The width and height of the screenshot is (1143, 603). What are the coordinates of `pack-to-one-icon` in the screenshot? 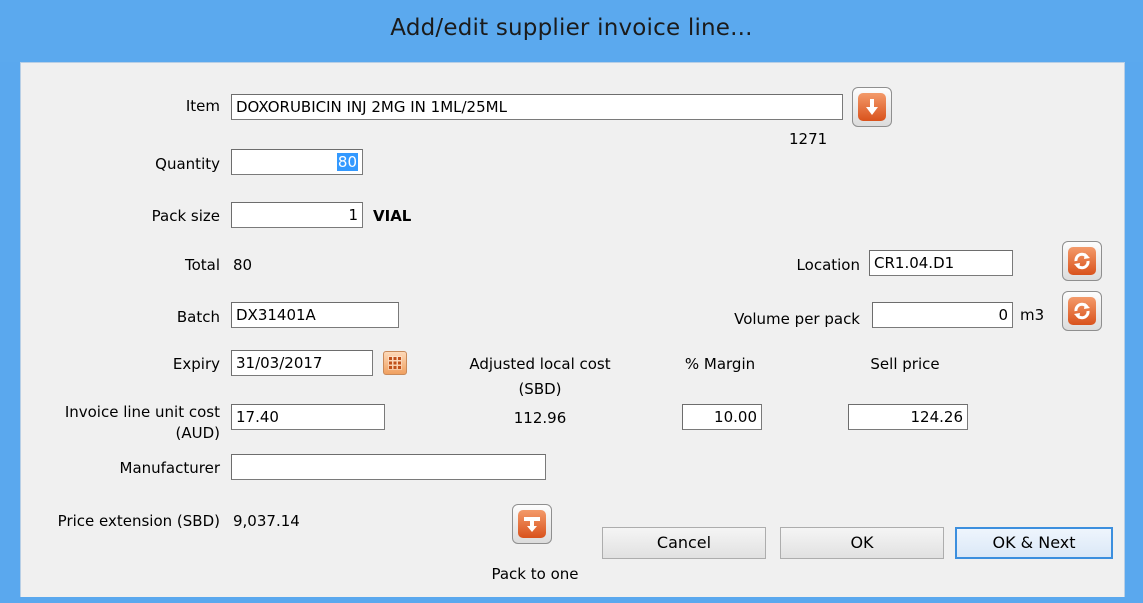 It's located at (532, 524).